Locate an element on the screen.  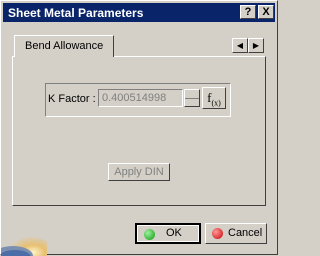
close-button: X is located at coordinates (266, 12).